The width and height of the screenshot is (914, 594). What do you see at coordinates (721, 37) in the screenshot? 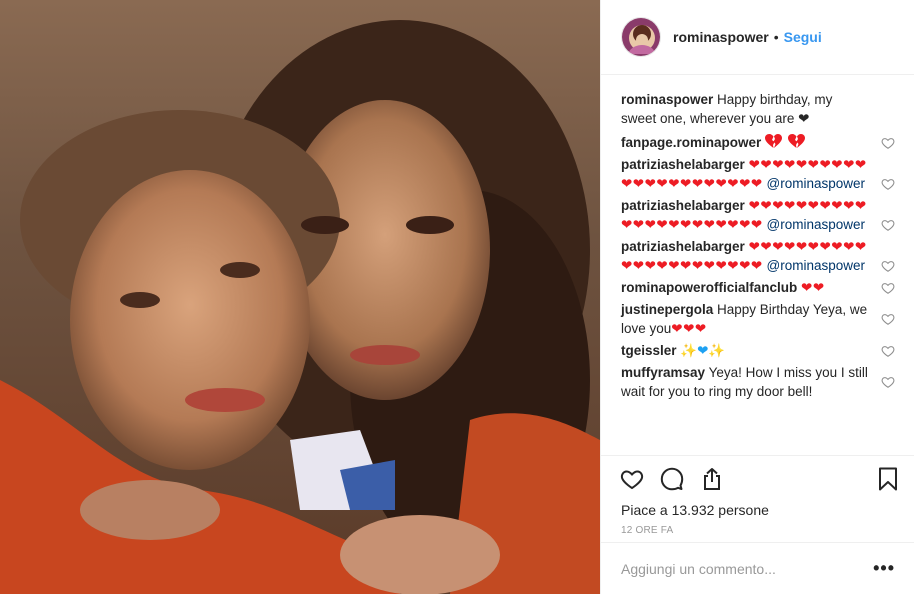
I see `header-username: rominaspower` at bounding box center [721, 37].